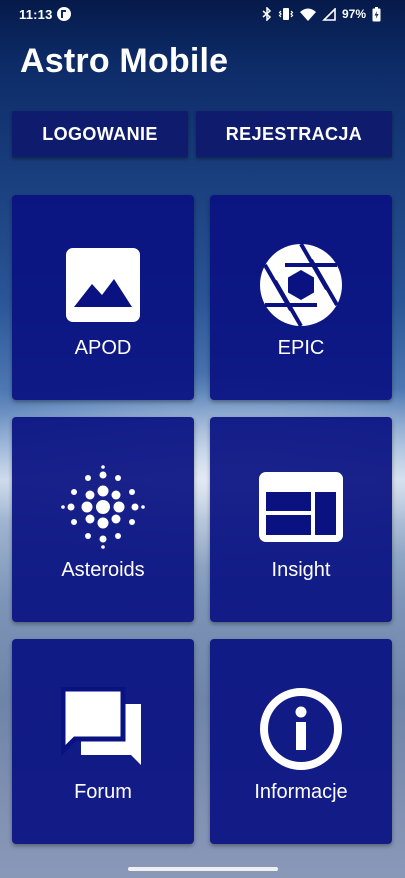 The height and width of the screenshot is (878, 405). What do you see at coordinates (329, 14) in the screenshot?
I see `cellular-signal-icon` at bounding box center [329, 14].